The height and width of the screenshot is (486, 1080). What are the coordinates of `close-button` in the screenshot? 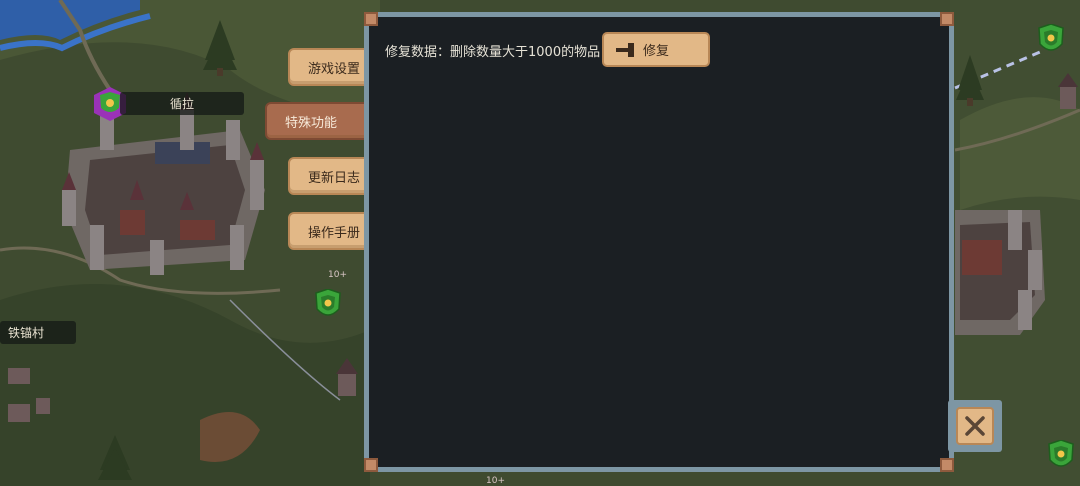 It's located at (975, 426).